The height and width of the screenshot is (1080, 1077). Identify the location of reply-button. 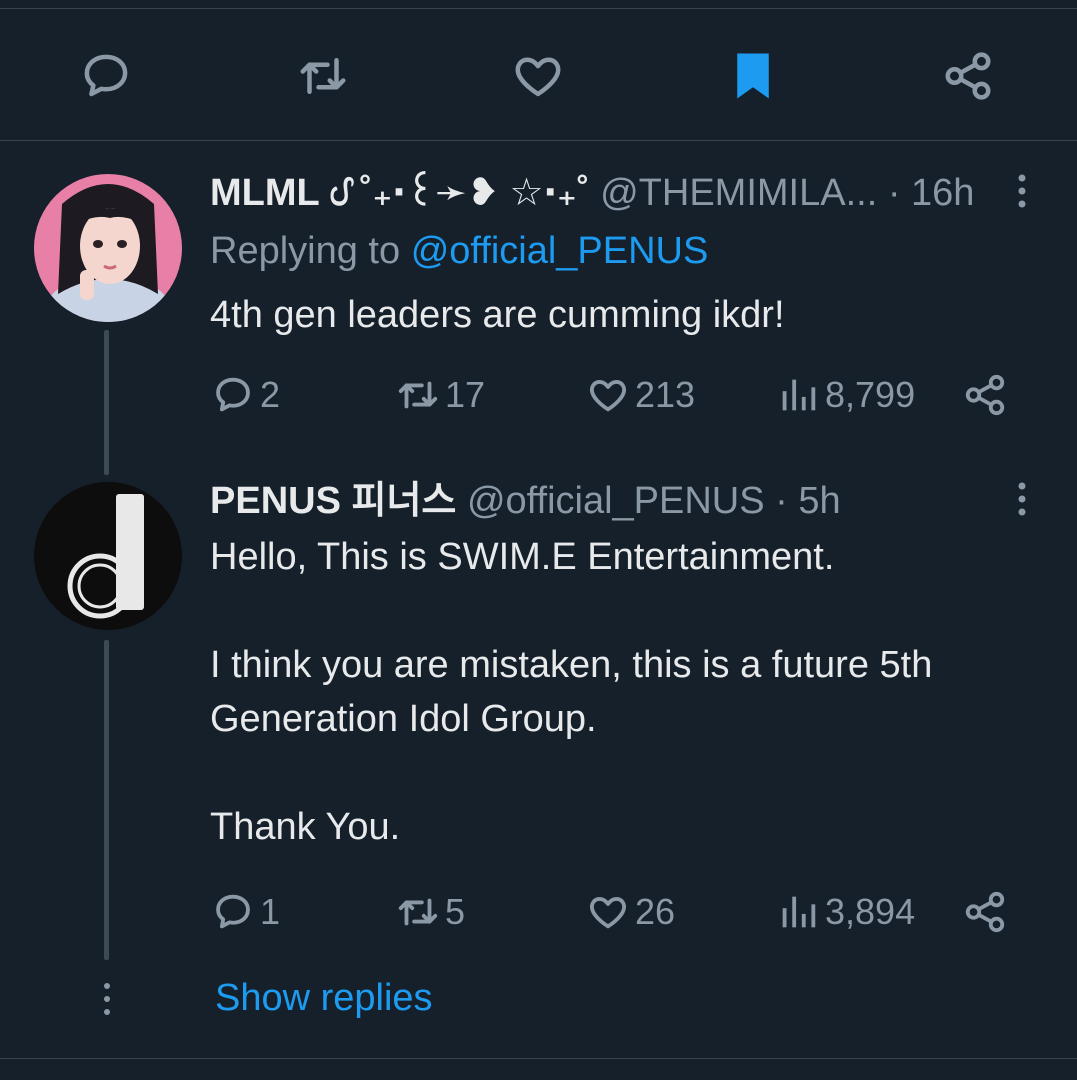
(106, 76).